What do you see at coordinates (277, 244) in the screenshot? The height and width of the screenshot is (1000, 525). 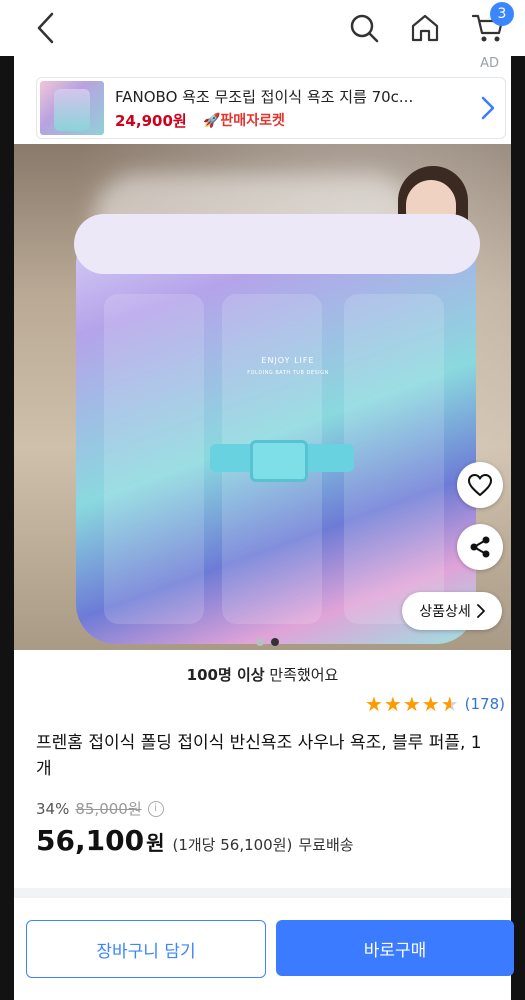 I see `bathtub-rim` at bounding box center [277, 244].